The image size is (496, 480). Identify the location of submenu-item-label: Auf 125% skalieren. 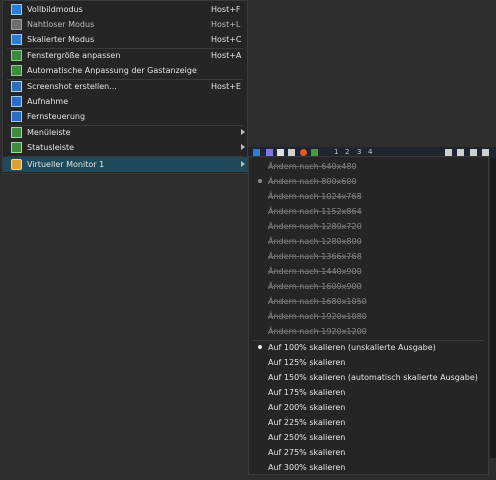
(307, 362).